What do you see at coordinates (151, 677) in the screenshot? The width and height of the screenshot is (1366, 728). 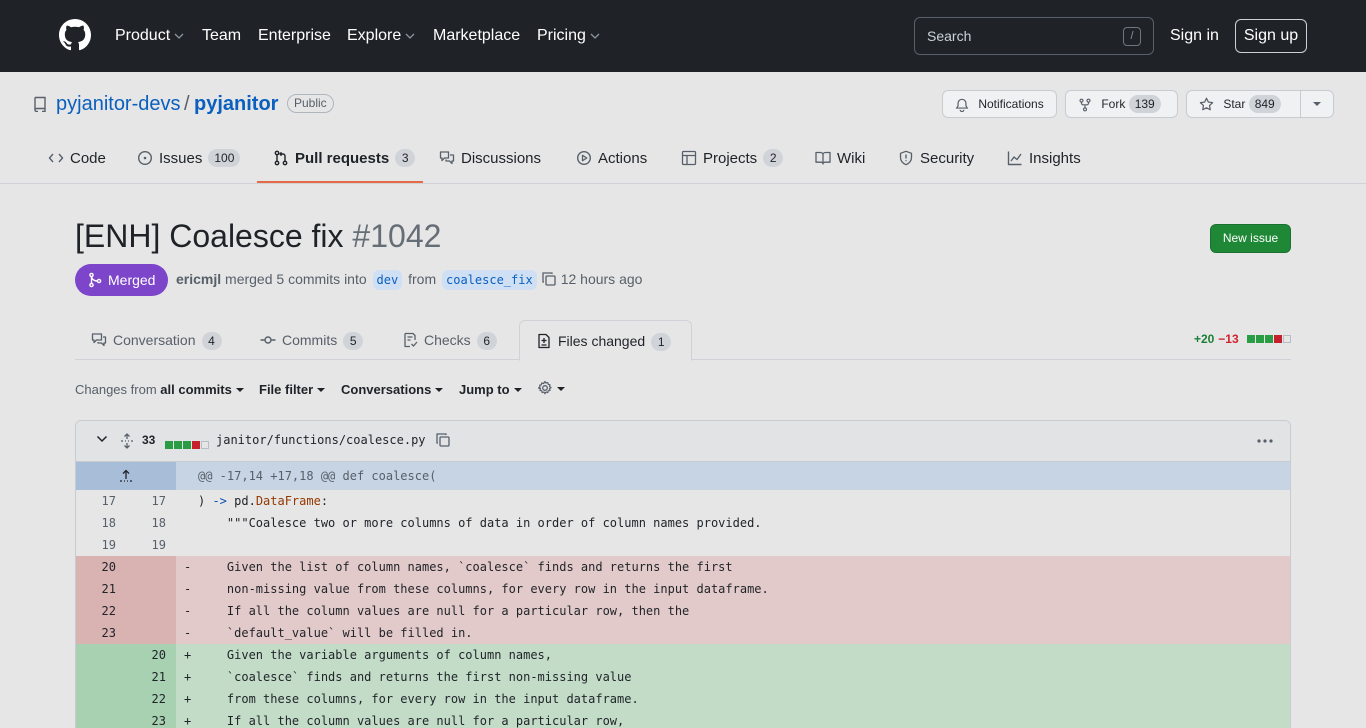 I see `new-line-number: 21` at bounding box center [151, 677].